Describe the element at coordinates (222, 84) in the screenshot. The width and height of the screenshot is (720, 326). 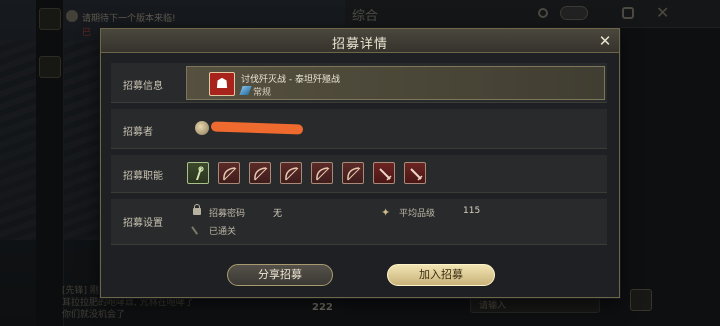
I see `duty-icon: ☗` at that location.